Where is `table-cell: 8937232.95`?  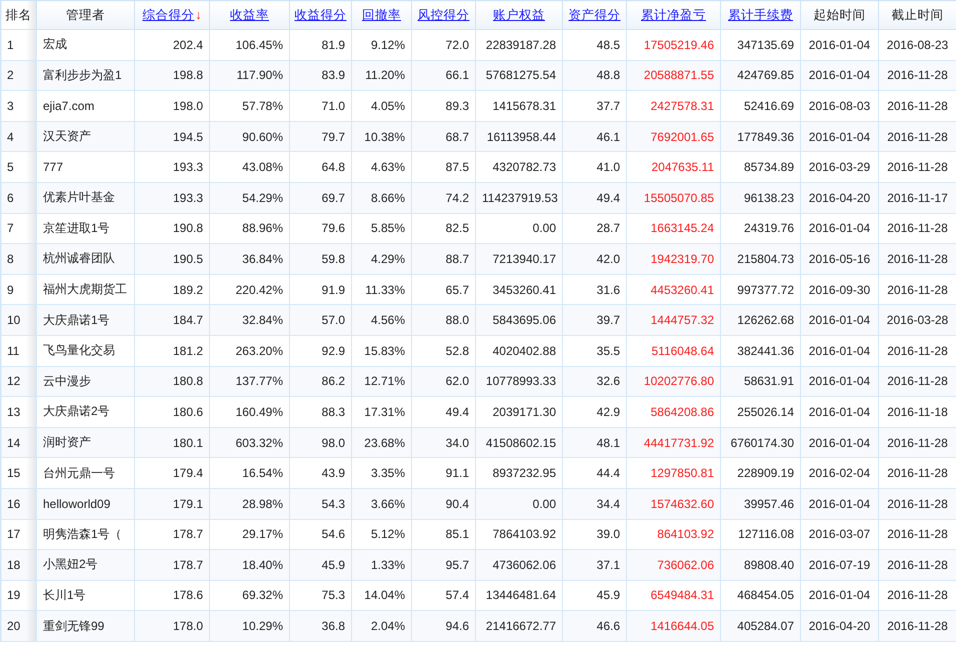
table-cell: 8937232.95 is located at coordinates (519, 473).